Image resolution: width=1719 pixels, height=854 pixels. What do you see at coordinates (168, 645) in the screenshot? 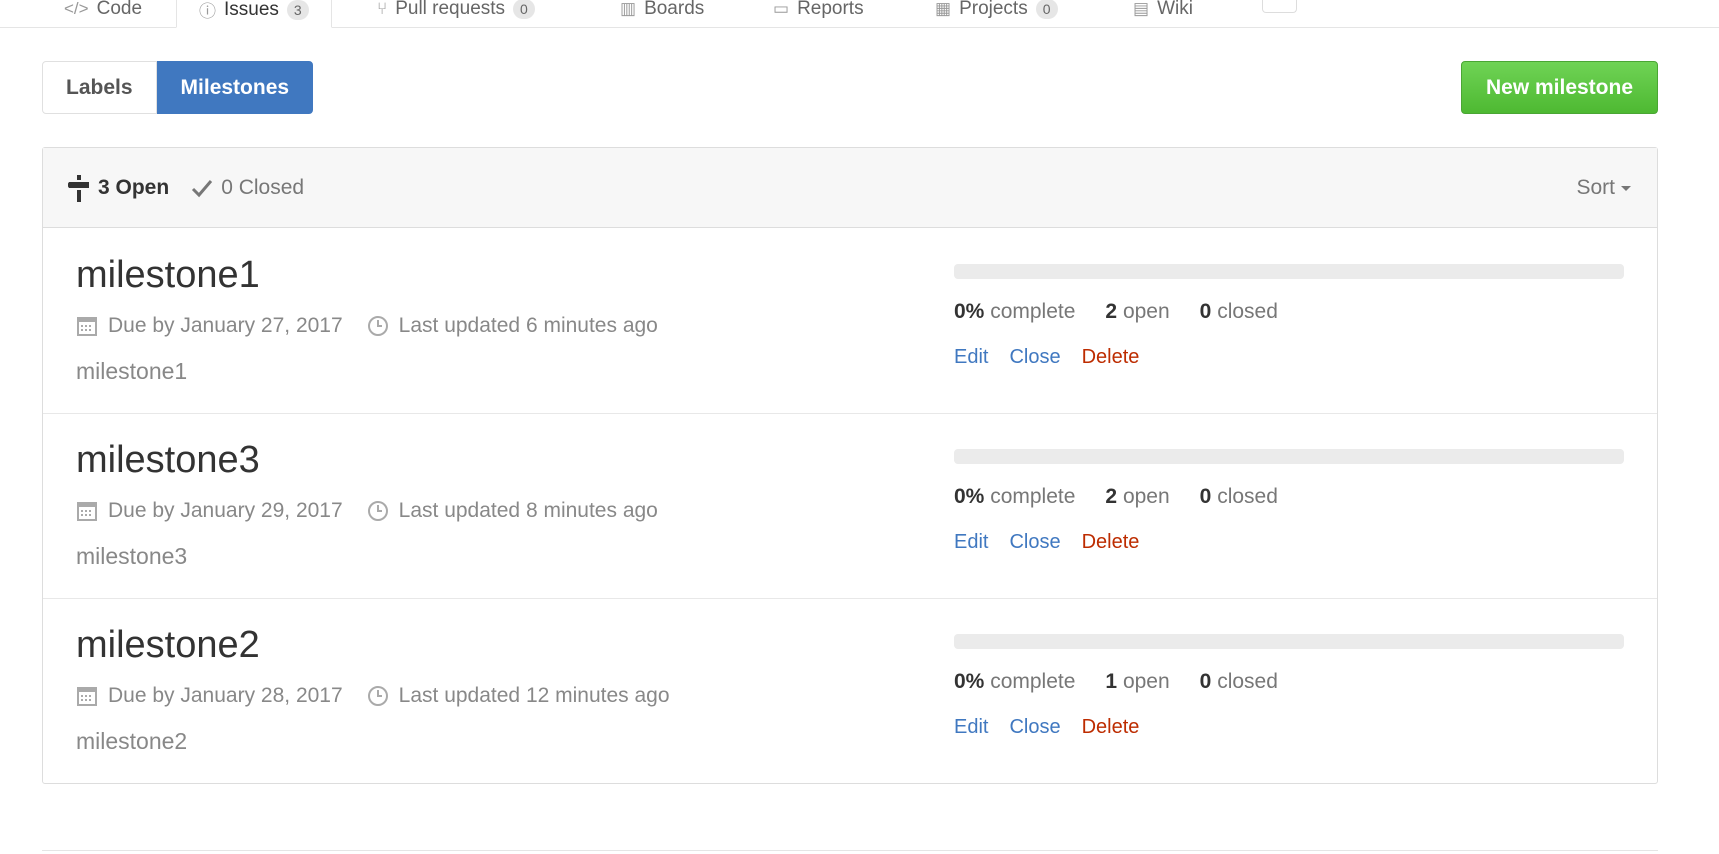
I see `milestone-title: milestone2` at bounding box center [168, 645].